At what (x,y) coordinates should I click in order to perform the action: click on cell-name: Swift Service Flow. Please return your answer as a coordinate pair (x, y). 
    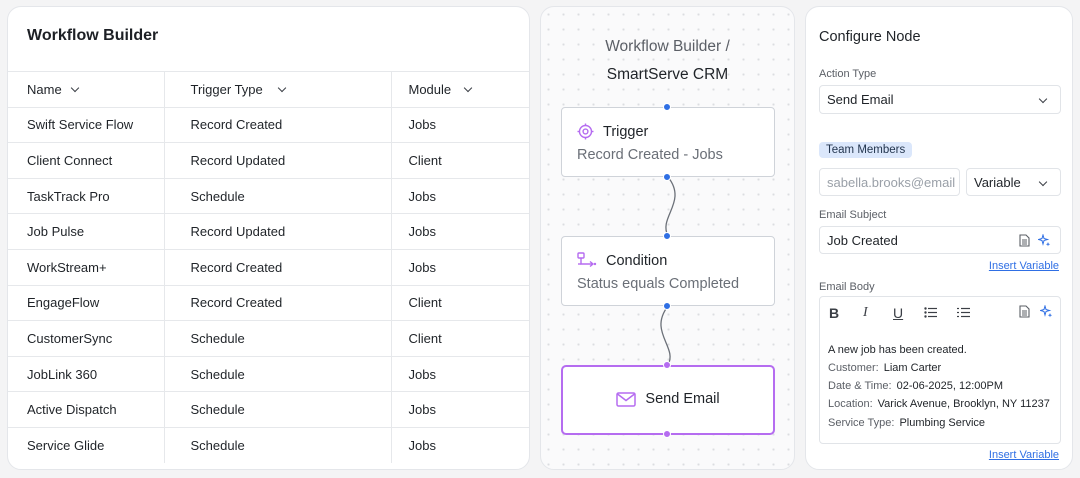
    Looking at the image, I should click on (86, 124).